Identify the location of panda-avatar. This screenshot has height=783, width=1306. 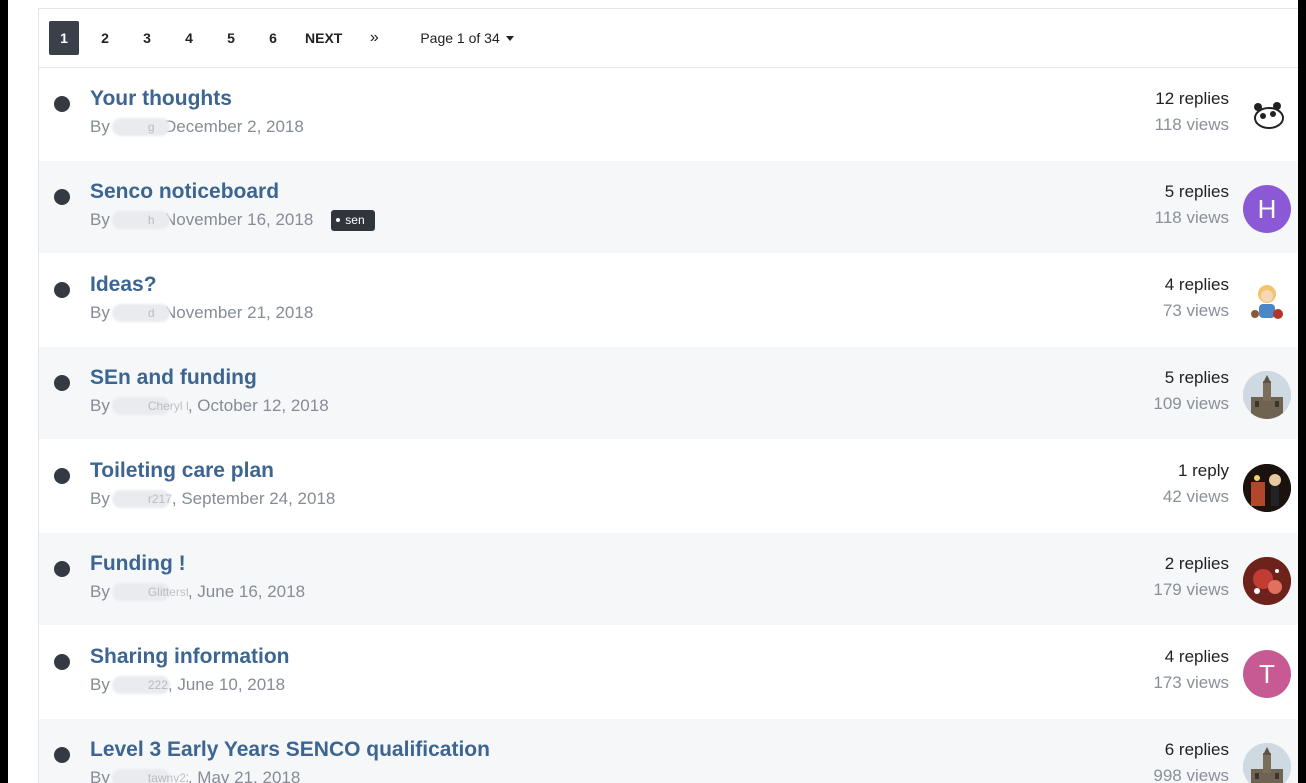
(1267, 116).